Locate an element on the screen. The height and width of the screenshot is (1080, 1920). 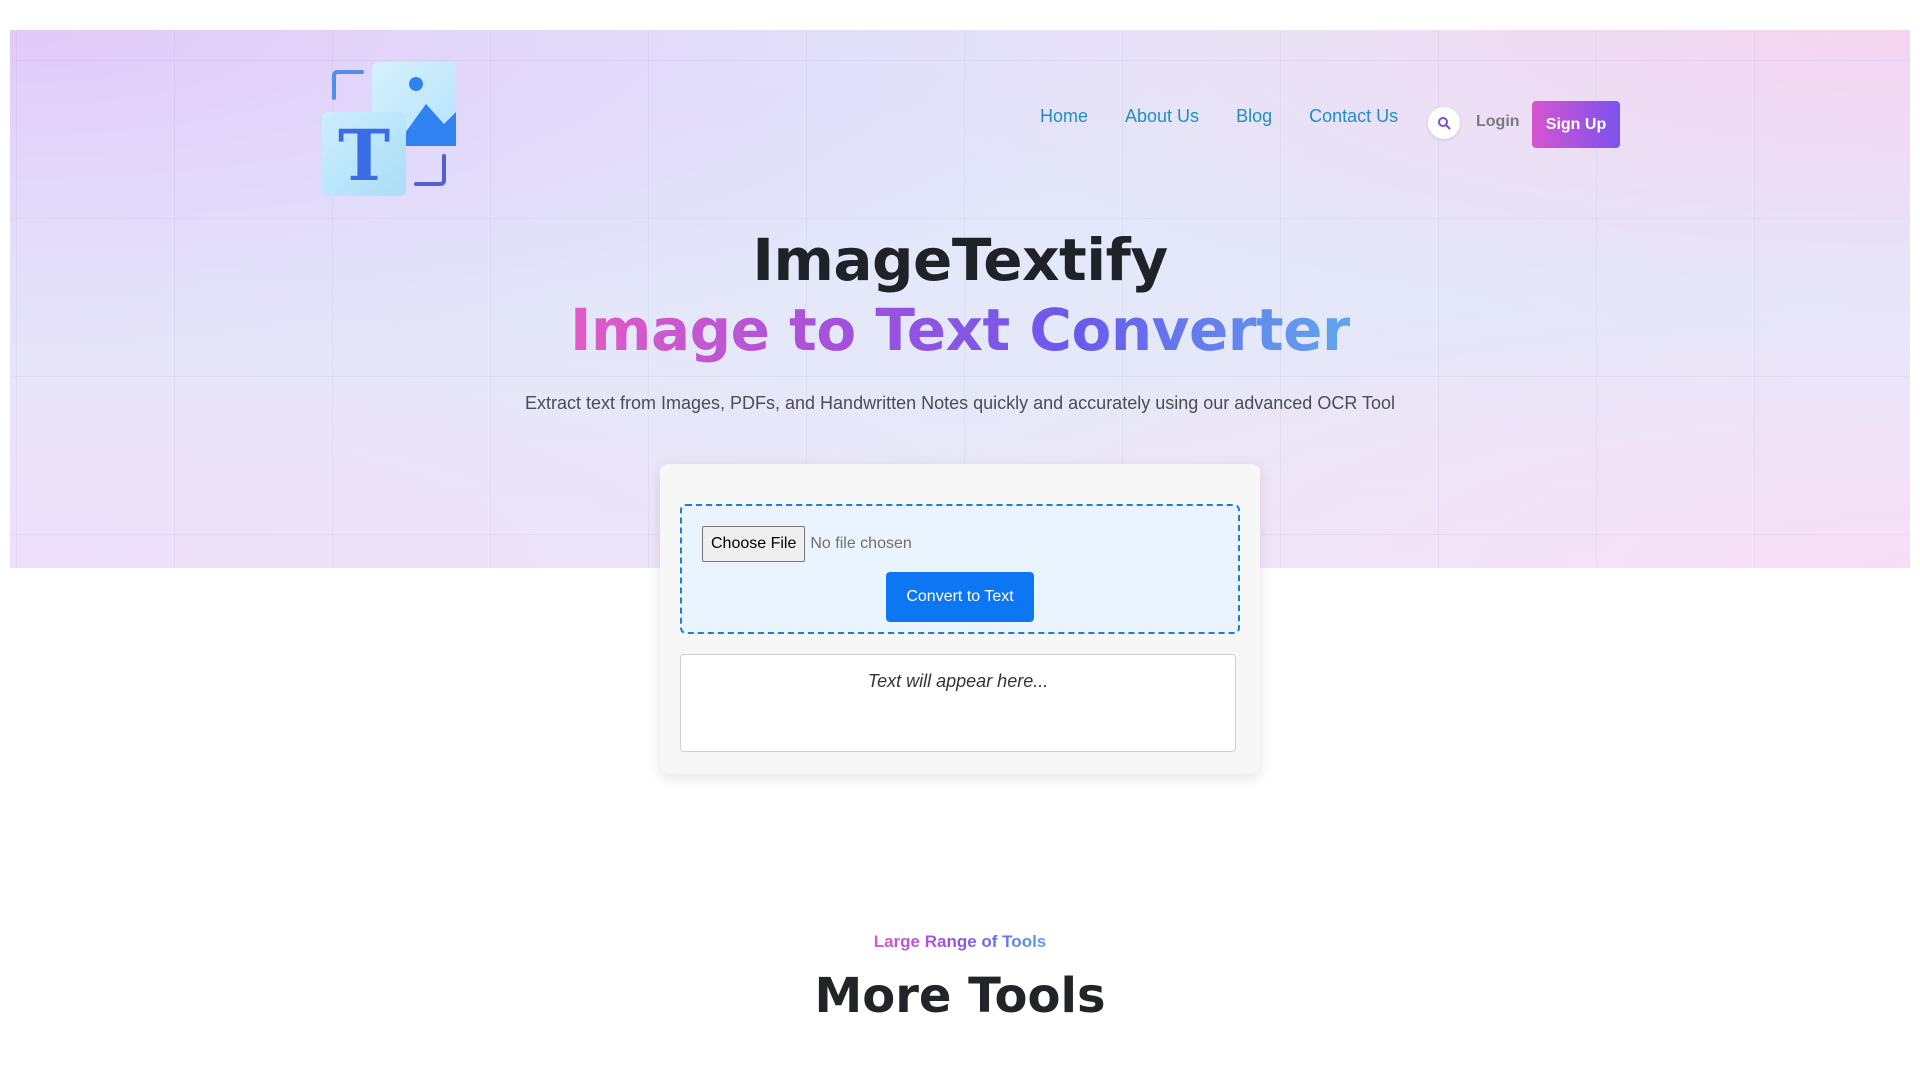
file-input-row: Choose File No file chosen is located at coordinates (807, 544).